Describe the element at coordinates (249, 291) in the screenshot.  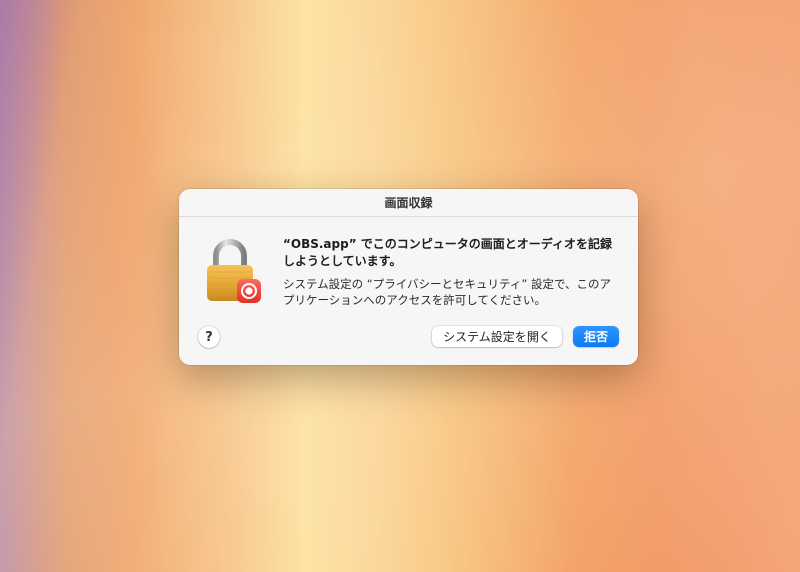
I see `screen-record-icon` at that location.